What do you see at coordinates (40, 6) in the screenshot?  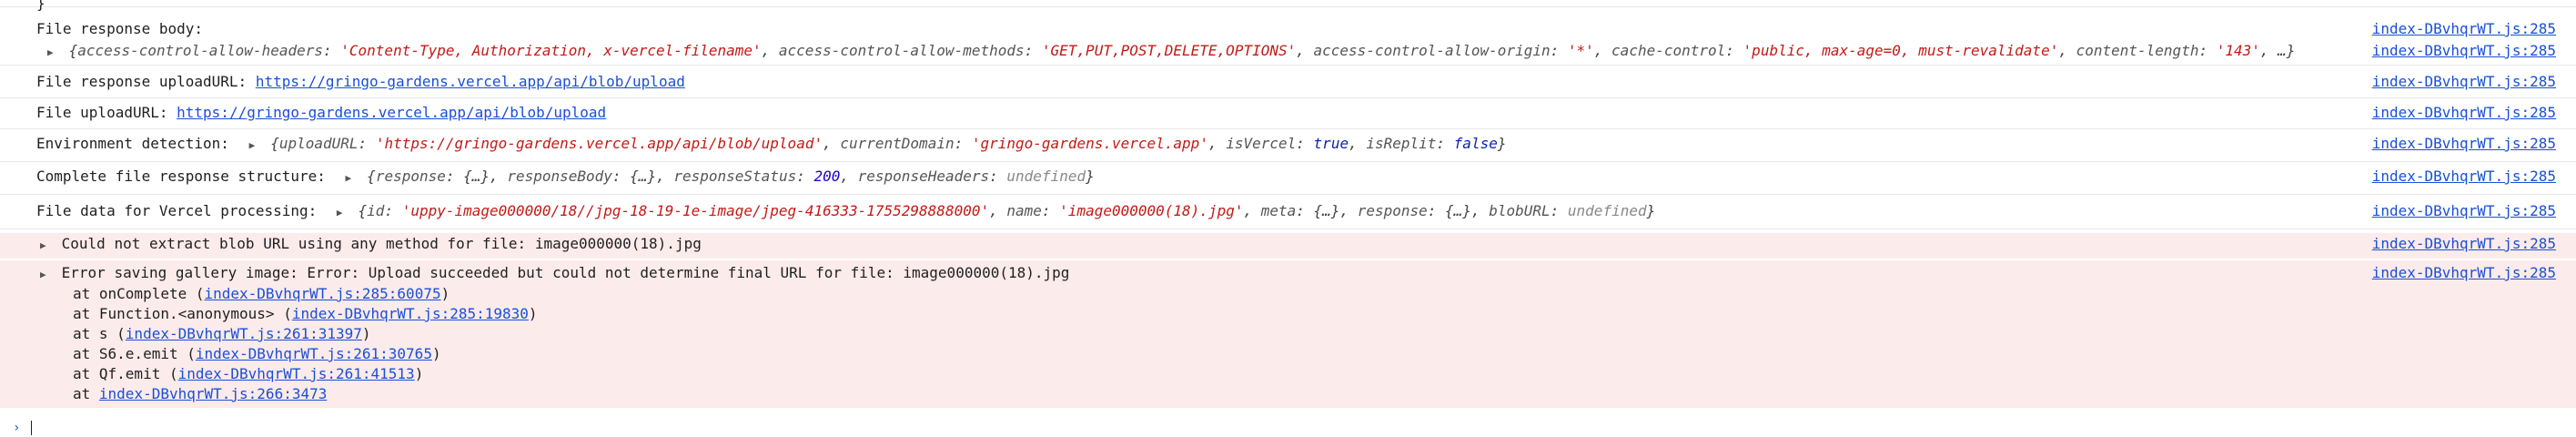 I see `closing-brace: }` at bounding box center [40, 6].